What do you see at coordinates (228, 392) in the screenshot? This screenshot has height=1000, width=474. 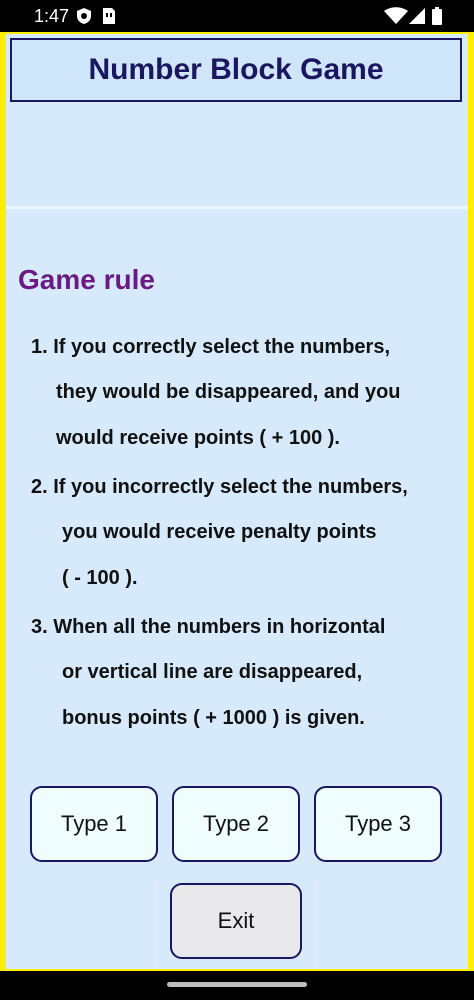 I see `rule-1-line-2: they would be disappeared, and you` at bounding box center [228, 392].